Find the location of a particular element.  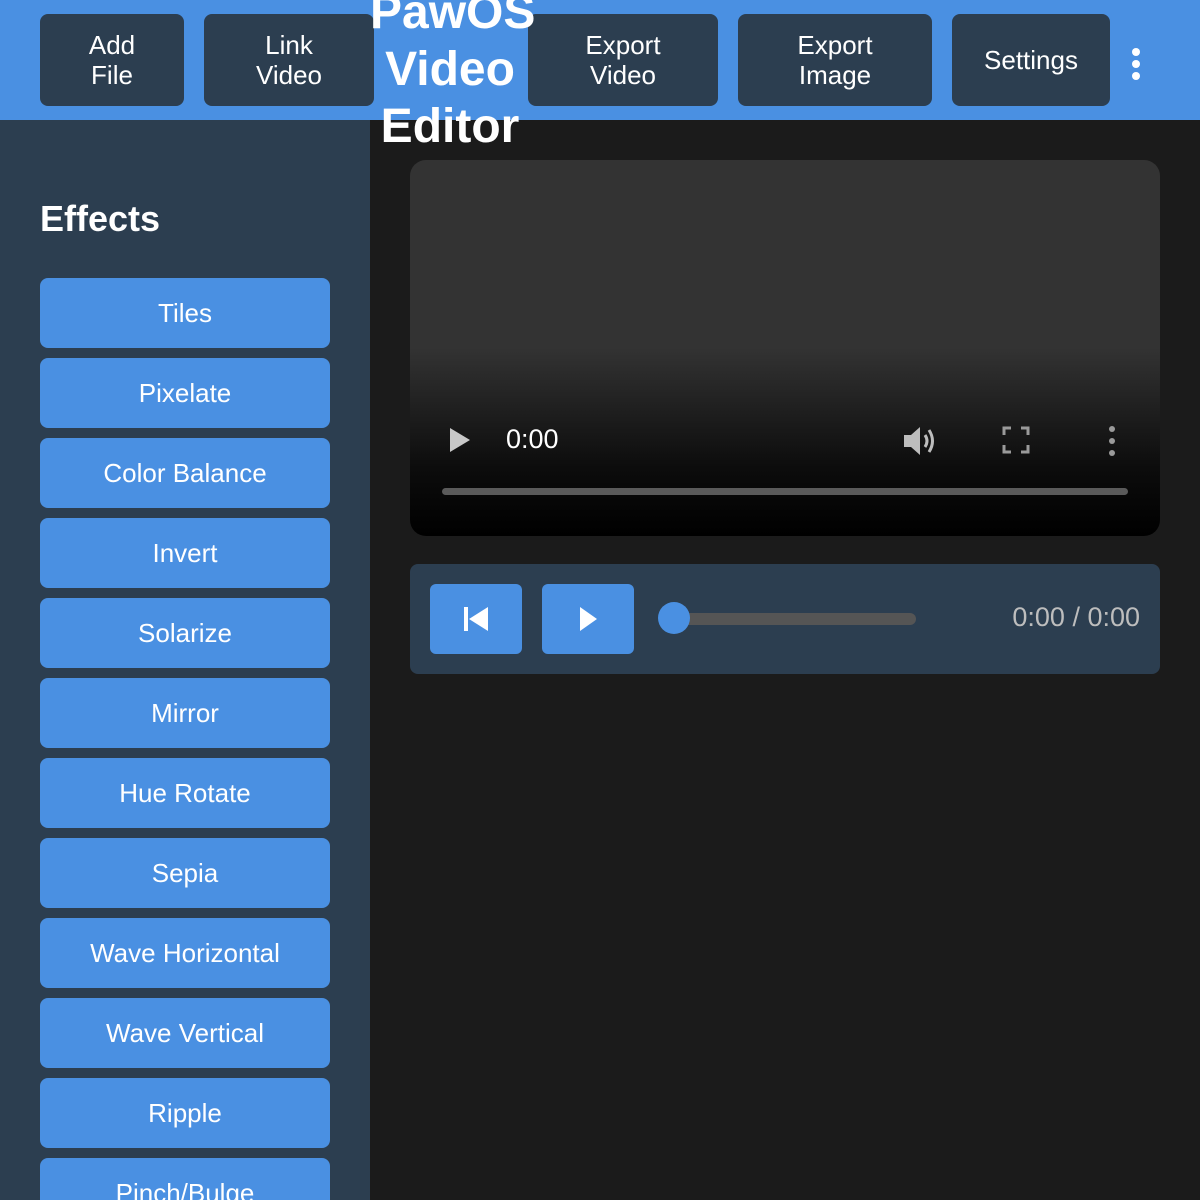

video-current-time: 0:00 is located at coordinates (532, 439).